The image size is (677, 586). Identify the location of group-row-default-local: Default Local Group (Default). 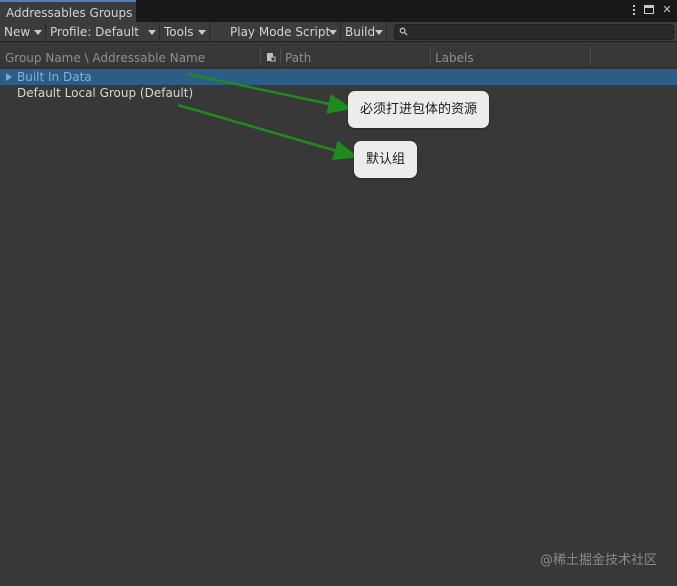
(338, 93).